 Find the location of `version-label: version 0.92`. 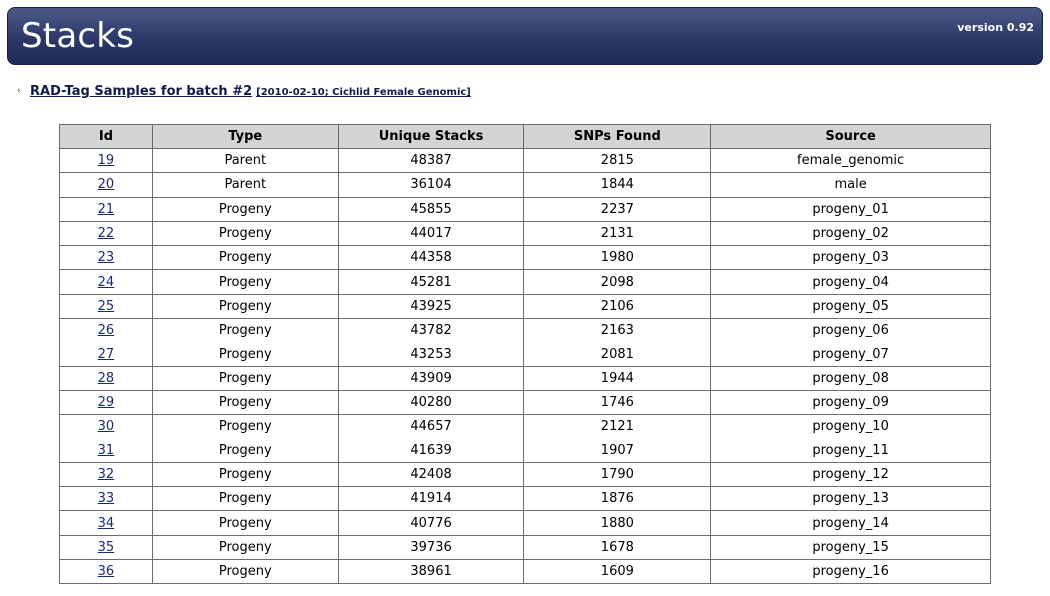

version-label: version 0.92 is located at coordinates (995, 27).